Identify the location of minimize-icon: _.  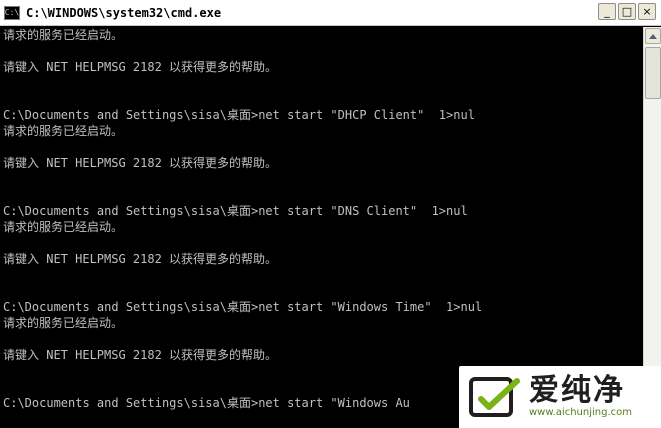
(607, 11).